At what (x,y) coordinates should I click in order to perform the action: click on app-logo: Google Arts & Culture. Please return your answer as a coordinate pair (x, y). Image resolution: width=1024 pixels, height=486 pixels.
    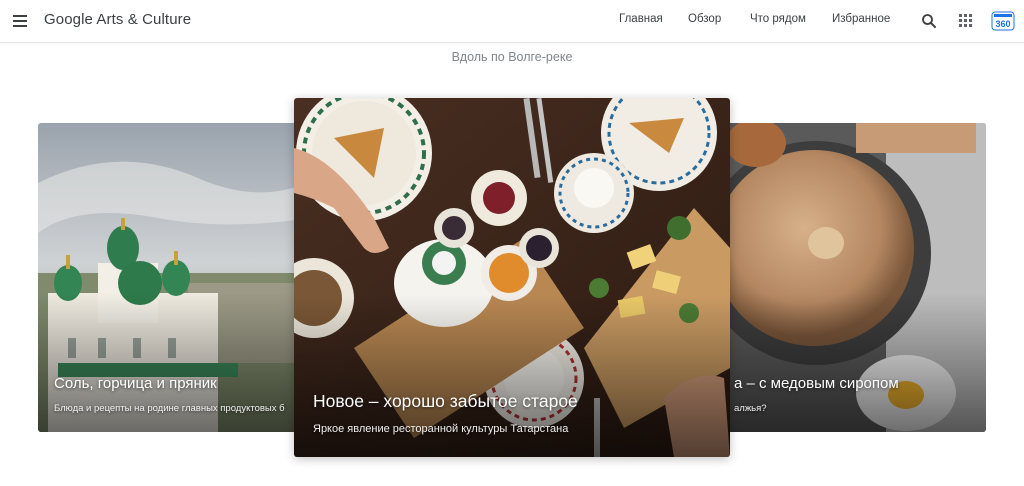
    Looking at the image, I should click on (117, 19).